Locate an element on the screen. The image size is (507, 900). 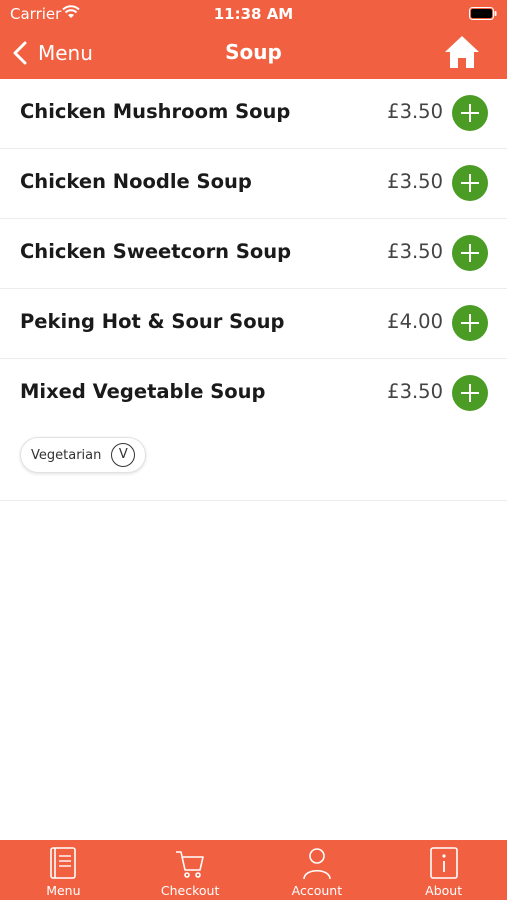
item-name: Mixed Vegetable Soup is located at coordinates (143, 391).